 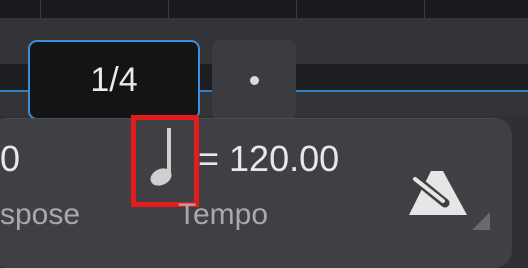 I want to click on dot-icon, so click(x=254, y=80).